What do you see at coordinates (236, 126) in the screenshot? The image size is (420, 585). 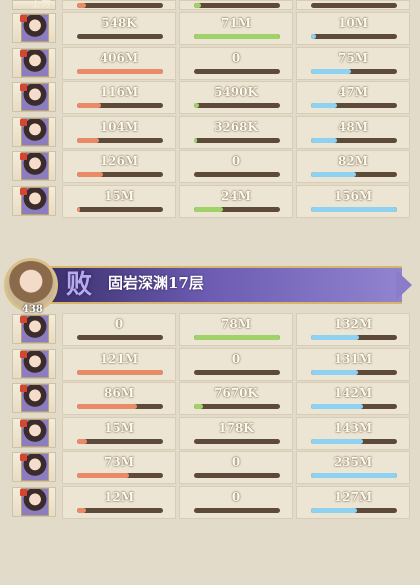 I see `healing-value: 3268K` at bounding box center [236, 126].